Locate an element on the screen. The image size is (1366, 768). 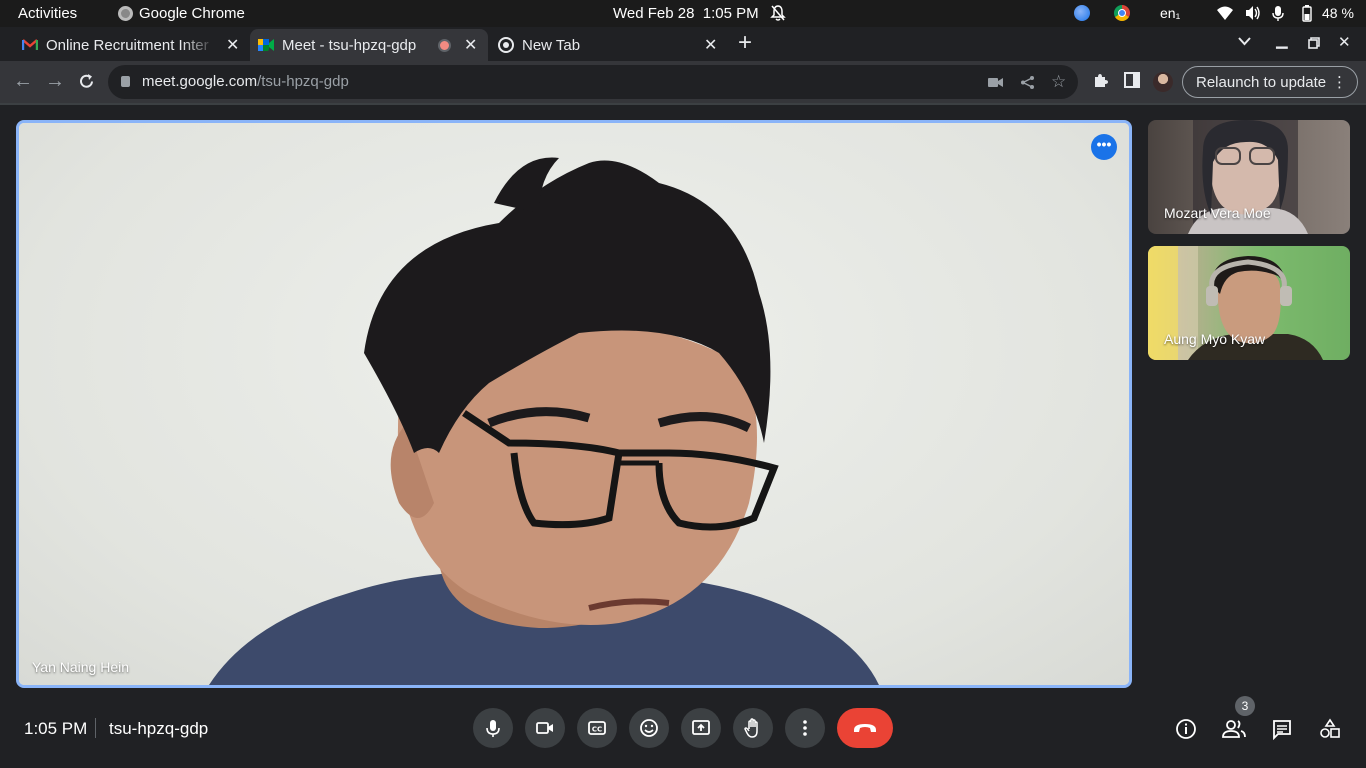
app-menu: Google Chrome is located at coordinates (181, 13).